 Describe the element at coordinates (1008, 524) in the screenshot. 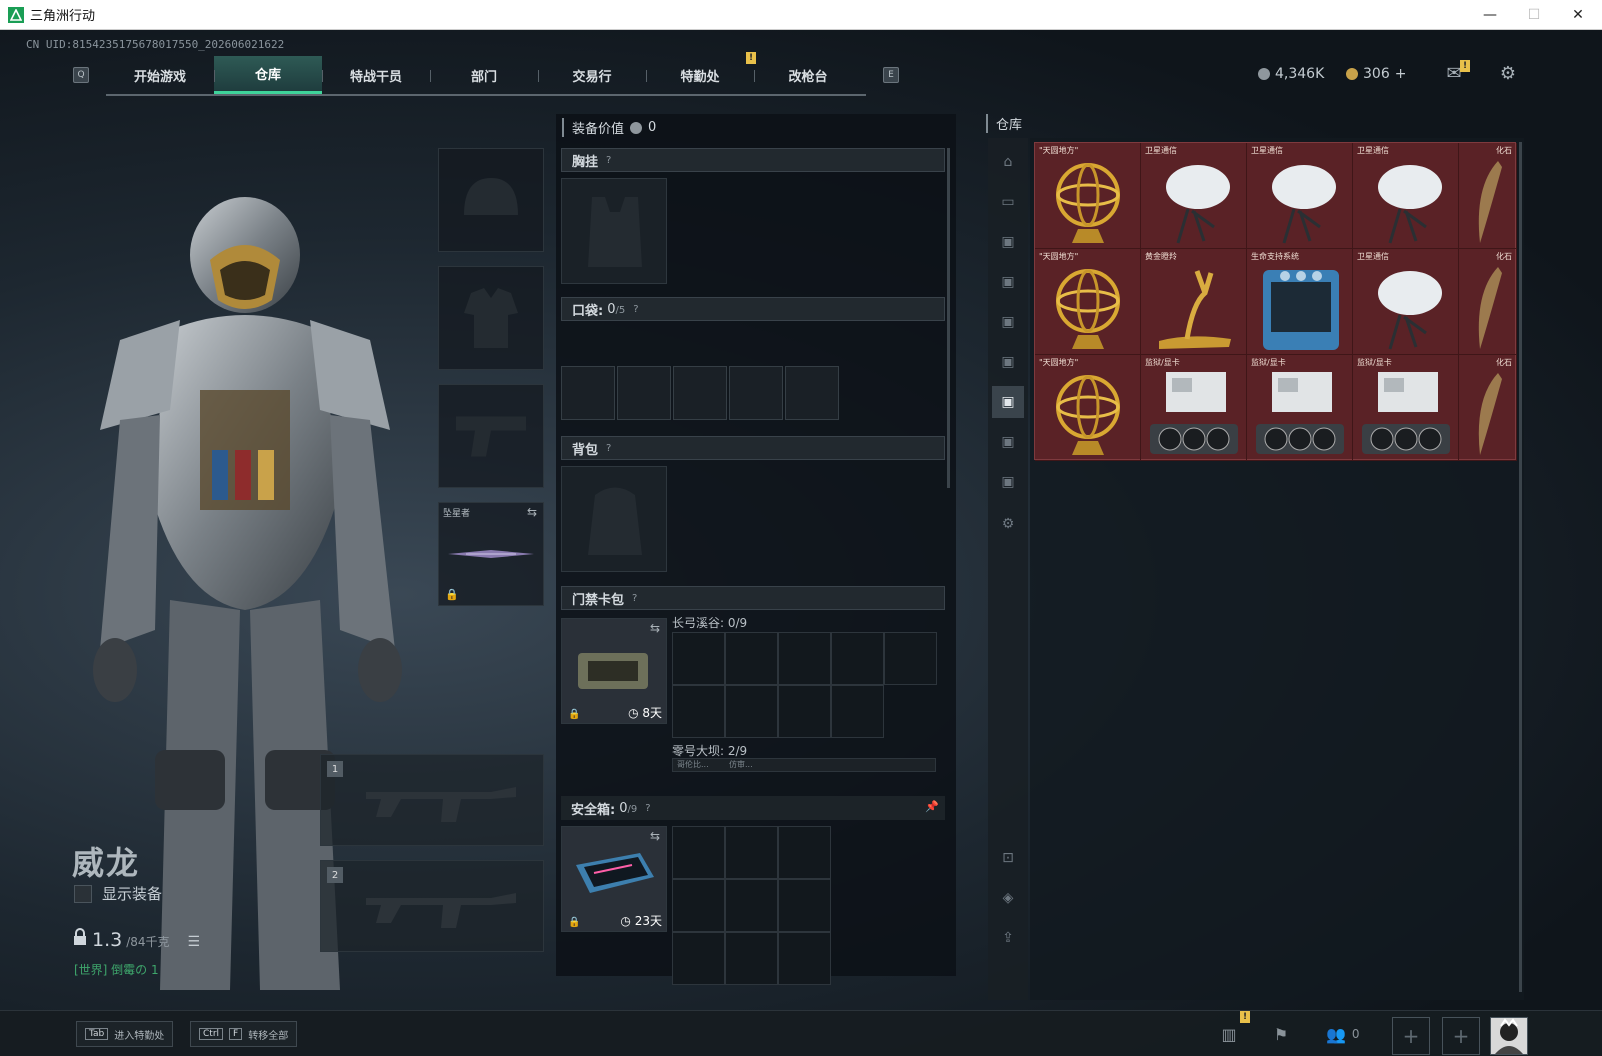

I see `warehouse-settings-icon: ⚙` at that location.